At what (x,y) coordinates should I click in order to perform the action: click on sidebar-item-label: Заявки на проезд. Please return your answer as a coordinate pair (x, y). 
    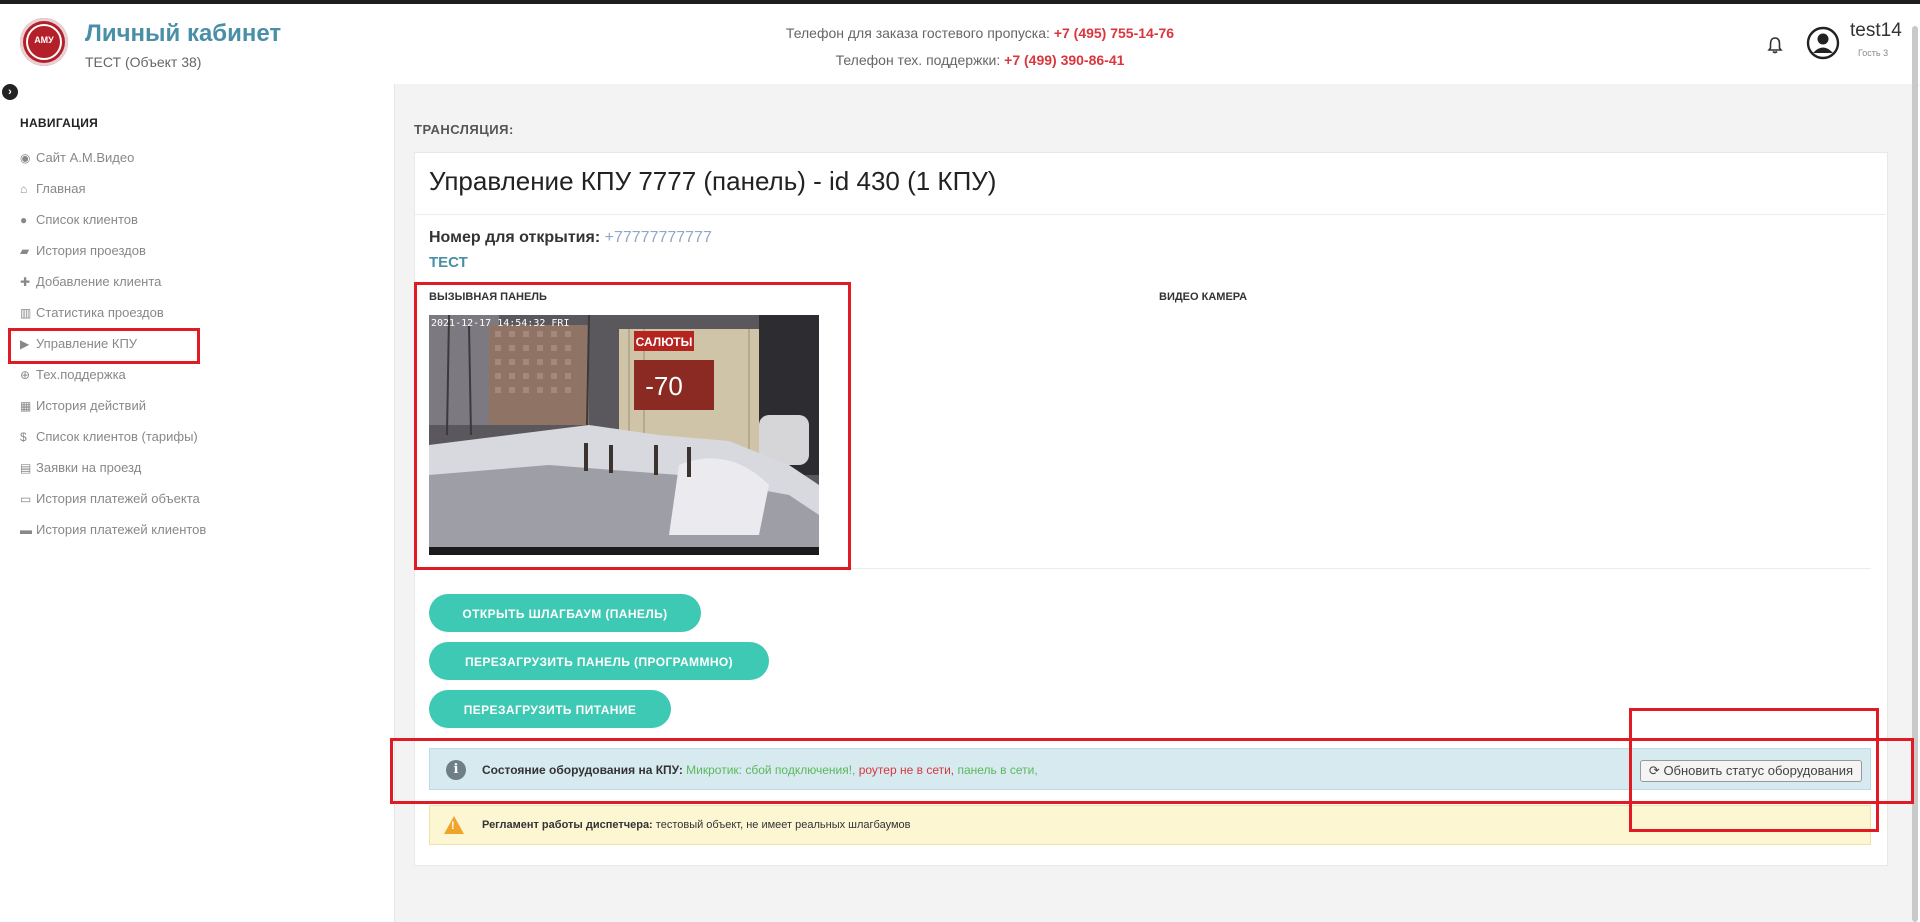
    Looking at the image, I should click on (89, 467).